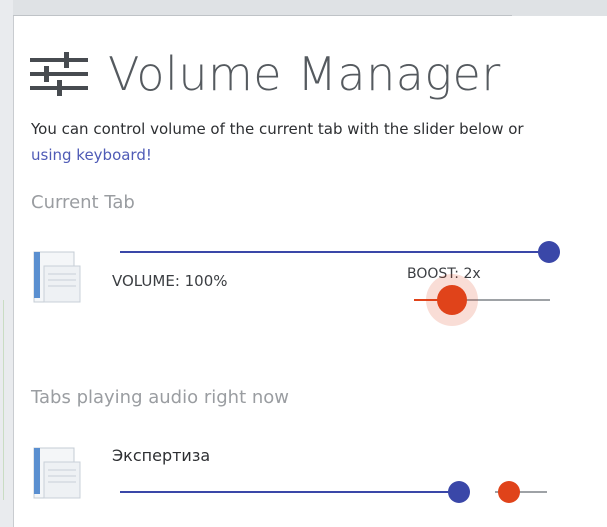 The height and width of the screenshot is (527, 607). What do you see at coordinates (59, 74) in the screenshot?
I see `sliders-icon` at bounding box center [59, 74].